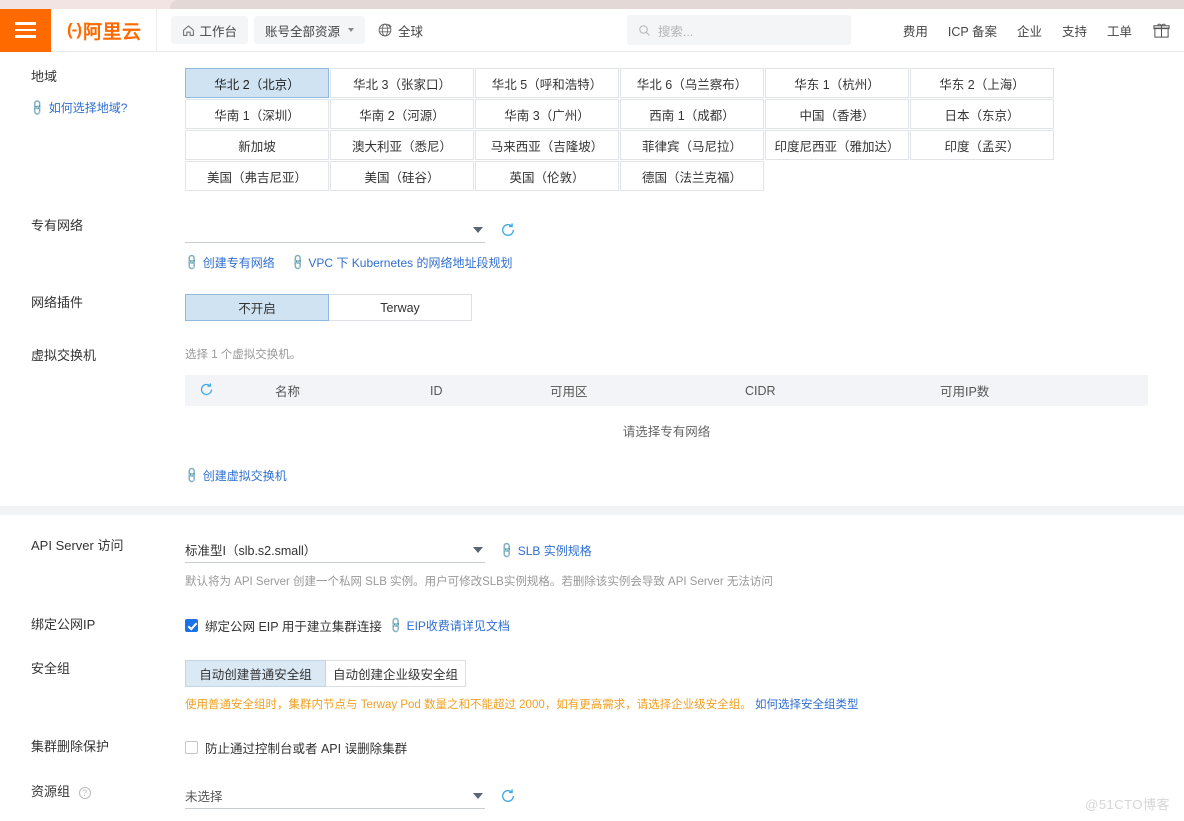 This screenshot has width=1184, height=821. Describe the element at coordinates (206, 388) in the screenshot. I see `refresh-glyph` at that location.